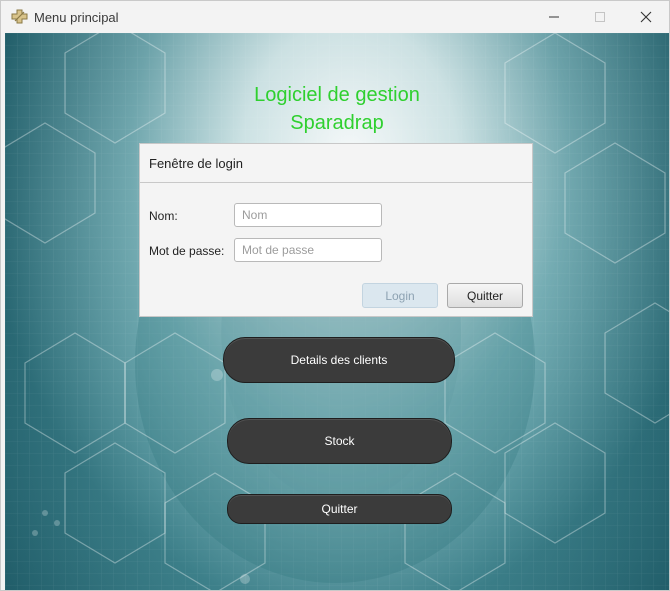 The width and height of the screenshot is (670, 591). I want to click on close-icon, so click(646, 17).